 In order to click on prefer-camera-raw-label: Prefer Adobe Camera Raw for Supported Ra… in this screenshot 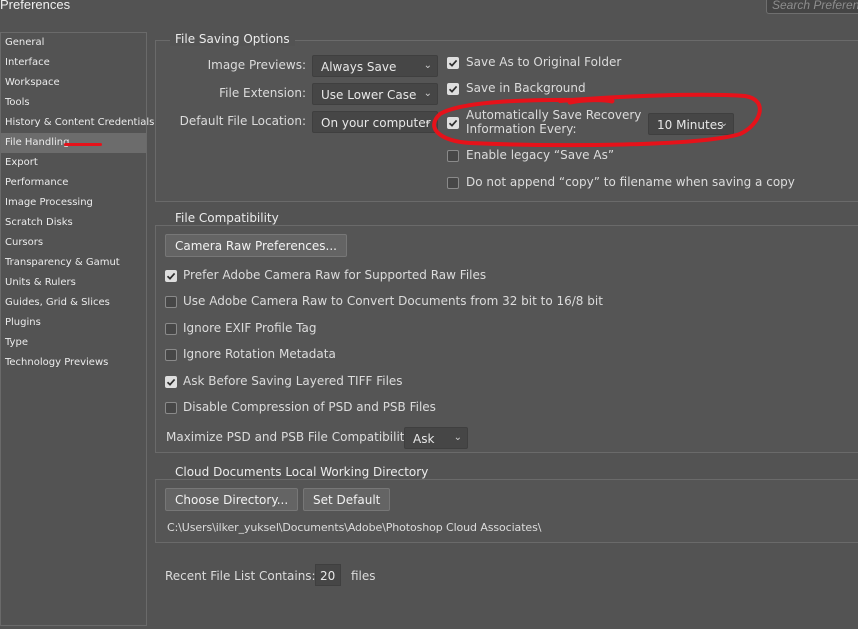, I will do `click(335, 275)`.